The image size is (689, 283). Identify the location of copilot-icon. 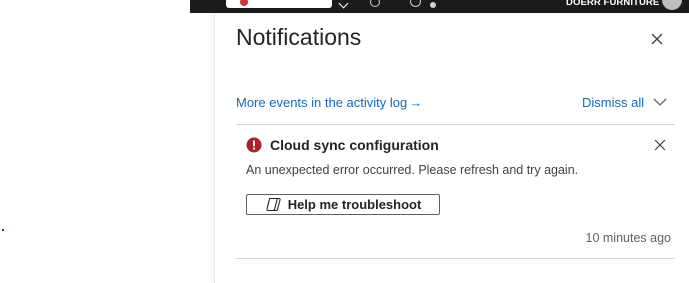
(273, 204).